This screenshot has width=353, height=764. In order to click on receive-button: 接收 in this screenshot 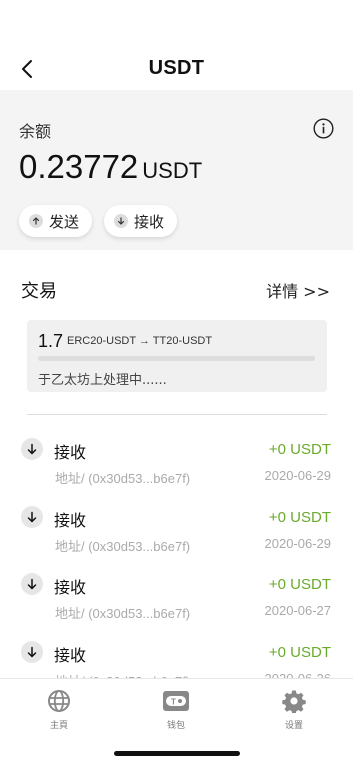, I will do `click(140, 221)`.